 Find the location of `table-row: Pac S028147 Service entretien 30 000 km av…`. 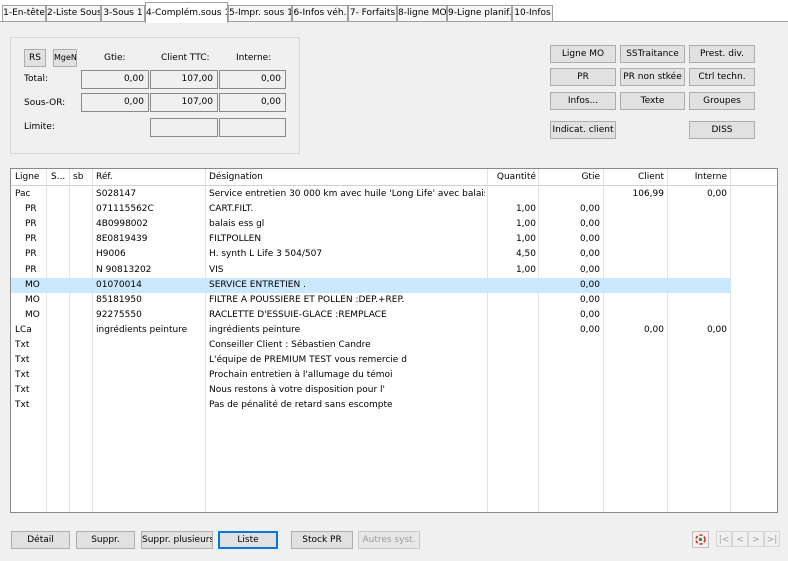

table-row: Pac S028147 Service entretien 30 000 km av… is located at coordinates (371, 194).